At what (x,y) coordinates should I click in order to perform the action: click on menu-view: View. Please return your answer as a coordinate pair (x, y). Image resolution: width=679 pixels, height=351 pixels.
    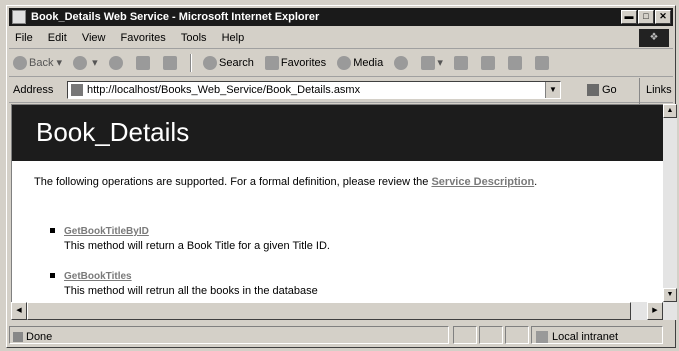
    Looking at the image, I should click on (94, 38).